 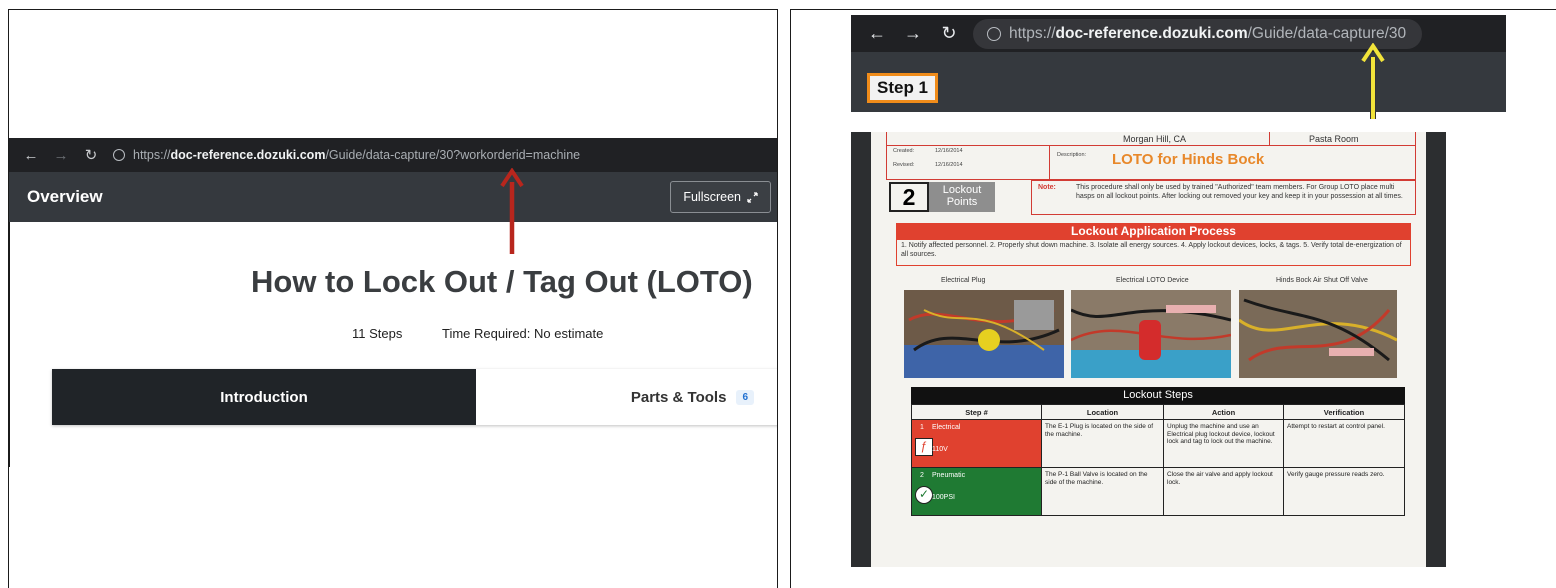 What do you see at coordinates (924, 495) in the screenshot?
I see `gauge-icon: ✓` at bounding box center [924, 495].